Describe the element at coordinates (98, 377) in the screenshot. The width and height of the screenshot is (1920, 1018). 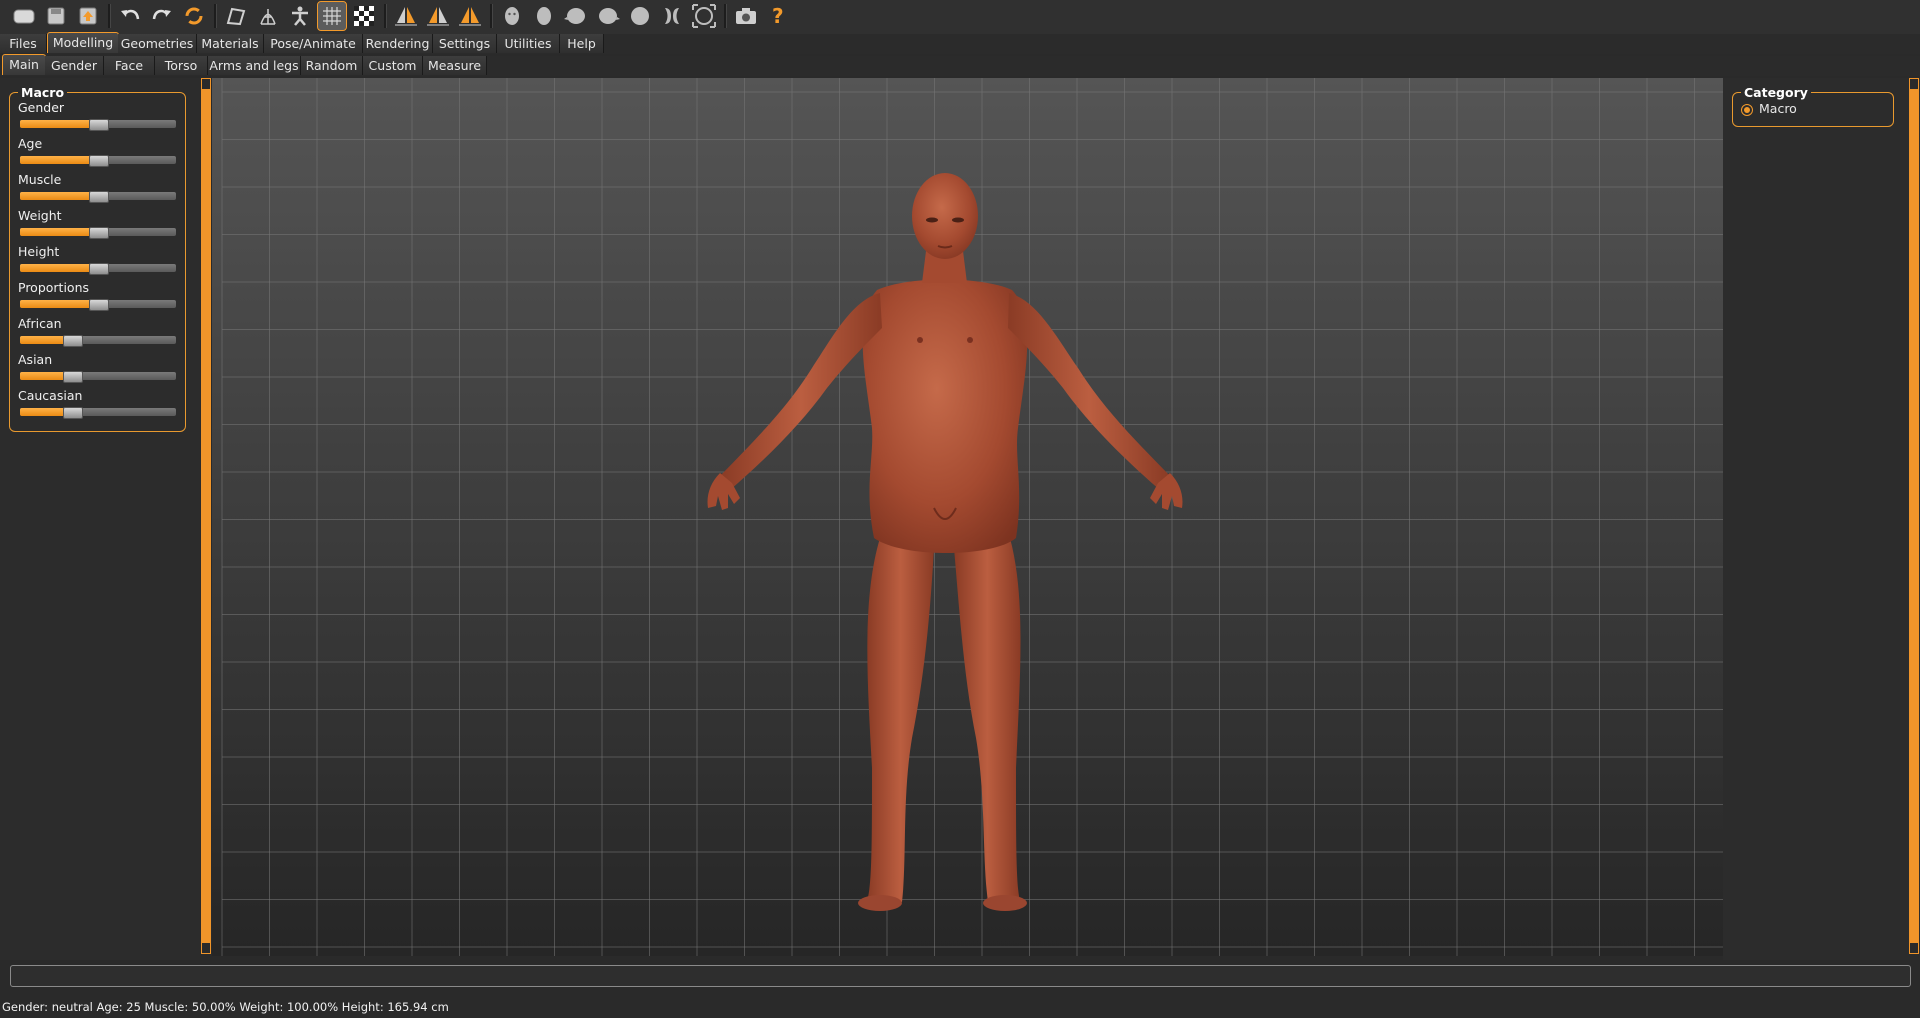
I see `slider-asian` at that location.